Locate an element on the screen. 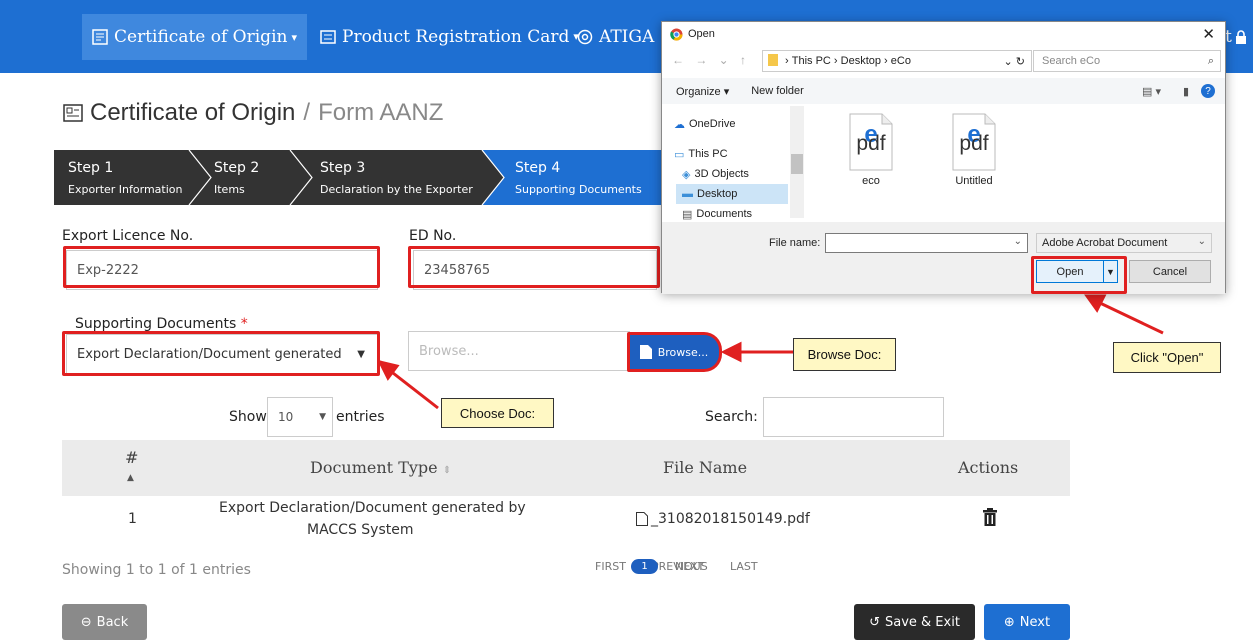  arrow-right-icon: ⊕ is located at coordinates (1009, 622).